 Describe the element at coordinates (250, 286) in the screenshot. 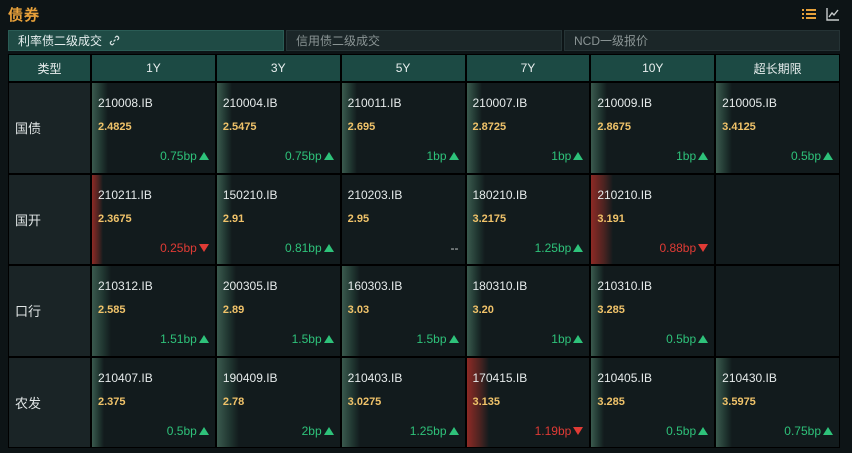

I see `bond-code: 200305.IB` at that location.